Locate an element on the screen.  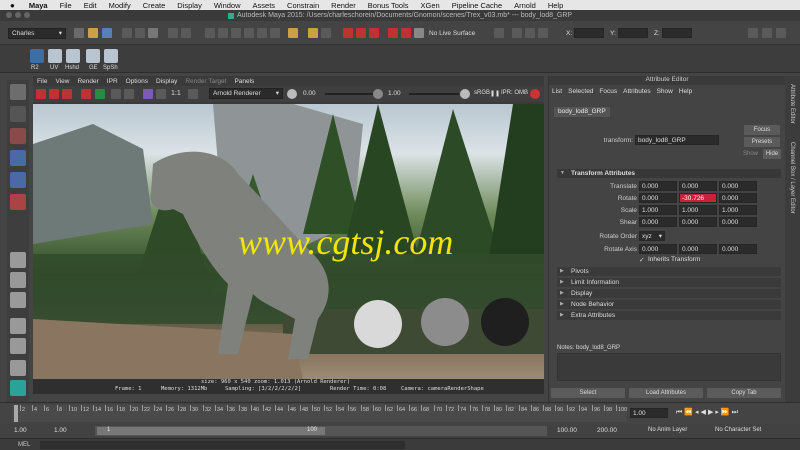
mask-surfaces-icon is located at coordinates (262, 33).